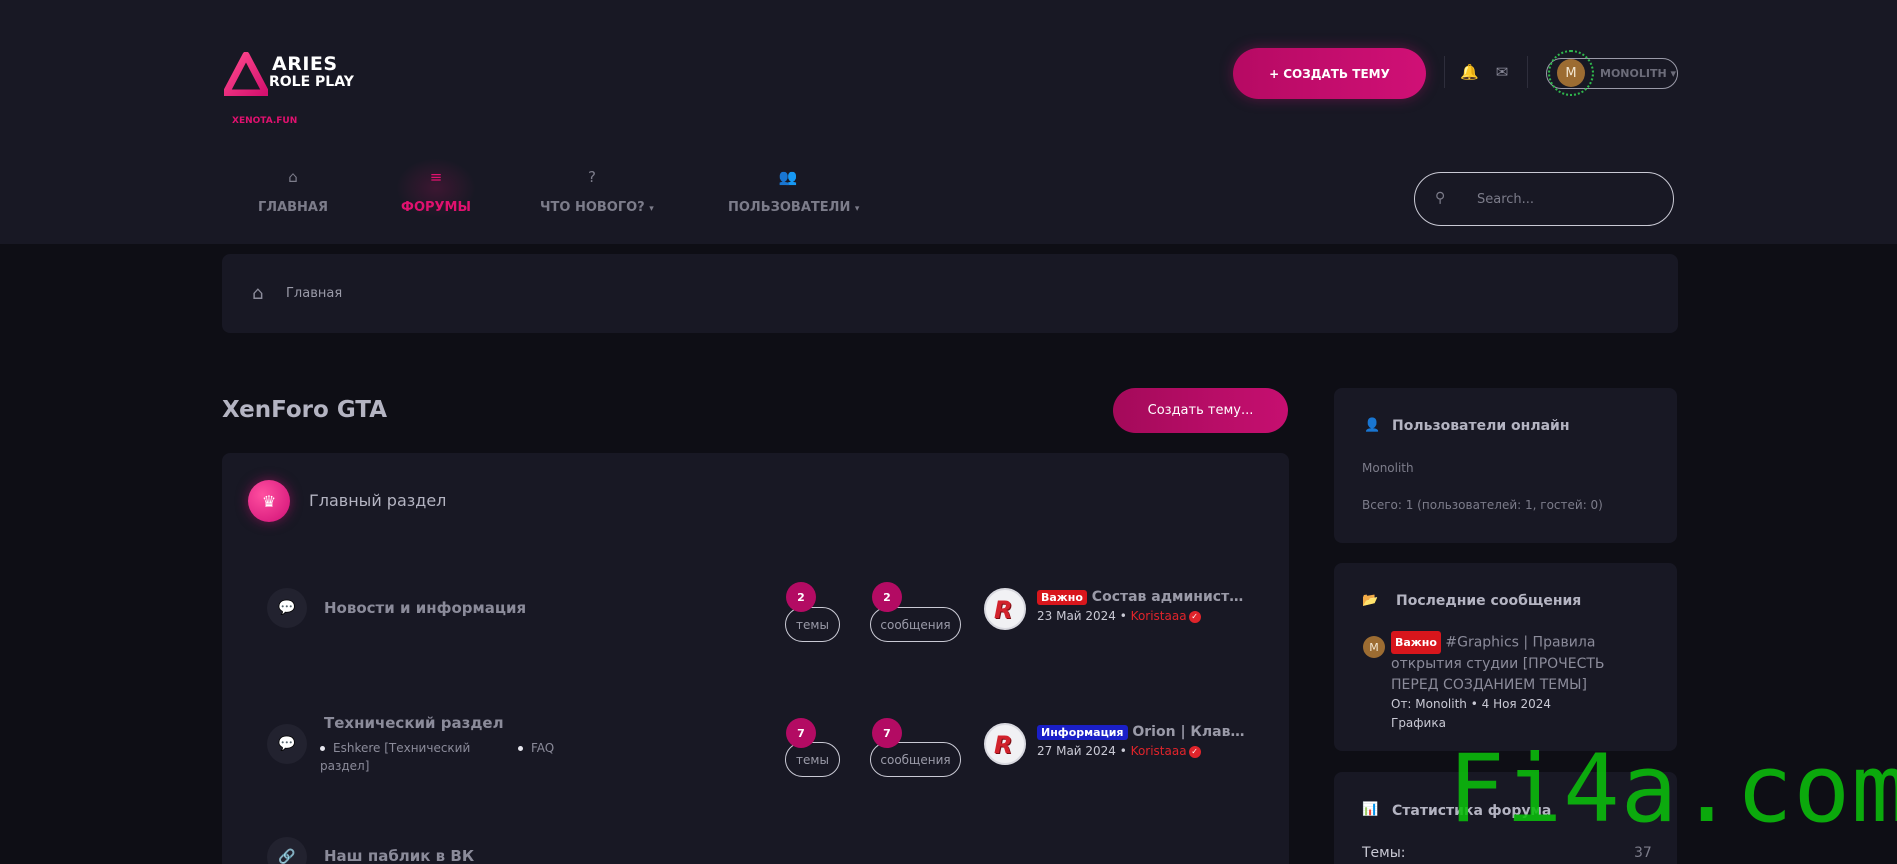 The image size is (1897, 864). What do you see at coordinates (1076, 751) in the screenshot?
I see `last-post-date: 27 Май 2024` at bounding box center [1076, 751].